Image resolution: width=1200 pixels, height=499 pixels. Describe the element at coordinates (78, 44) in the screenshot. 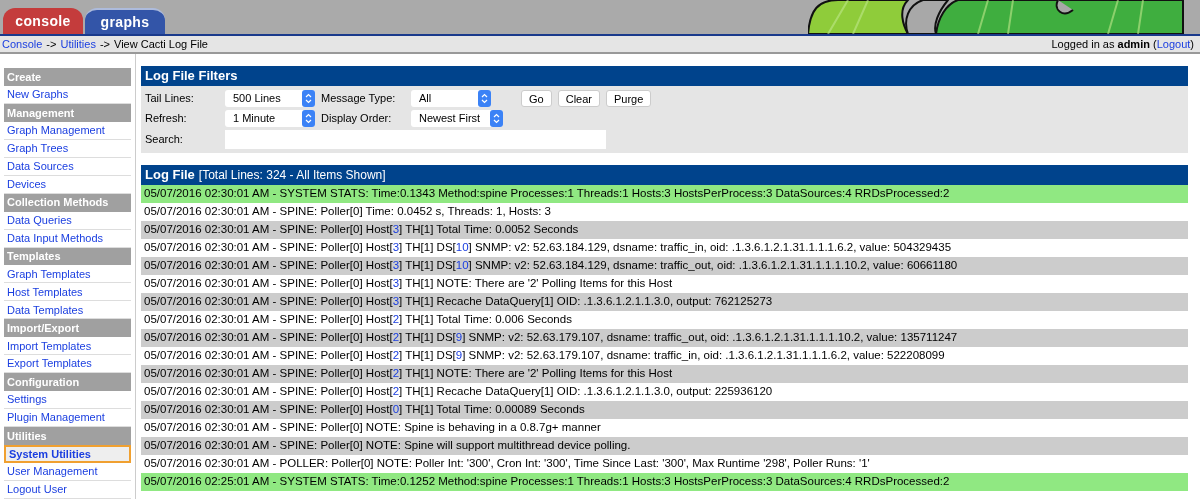

I see `breadcrumb-link: Utilities` at that location.